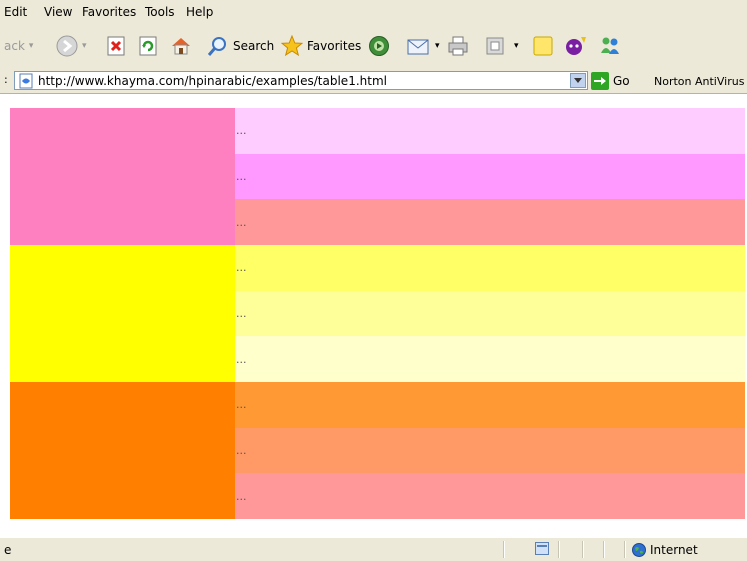  Describe the element at coordinates (67, 46) in the screenshot. I see `forward-icon` at that location.